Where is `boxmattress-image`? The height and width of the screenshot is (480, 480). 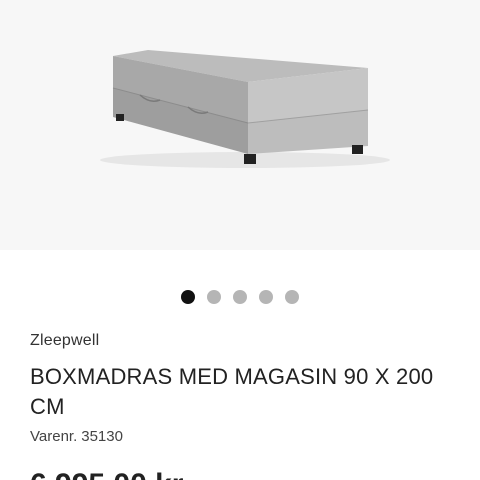
boxmattress-image is located at coordinates (245, 109).